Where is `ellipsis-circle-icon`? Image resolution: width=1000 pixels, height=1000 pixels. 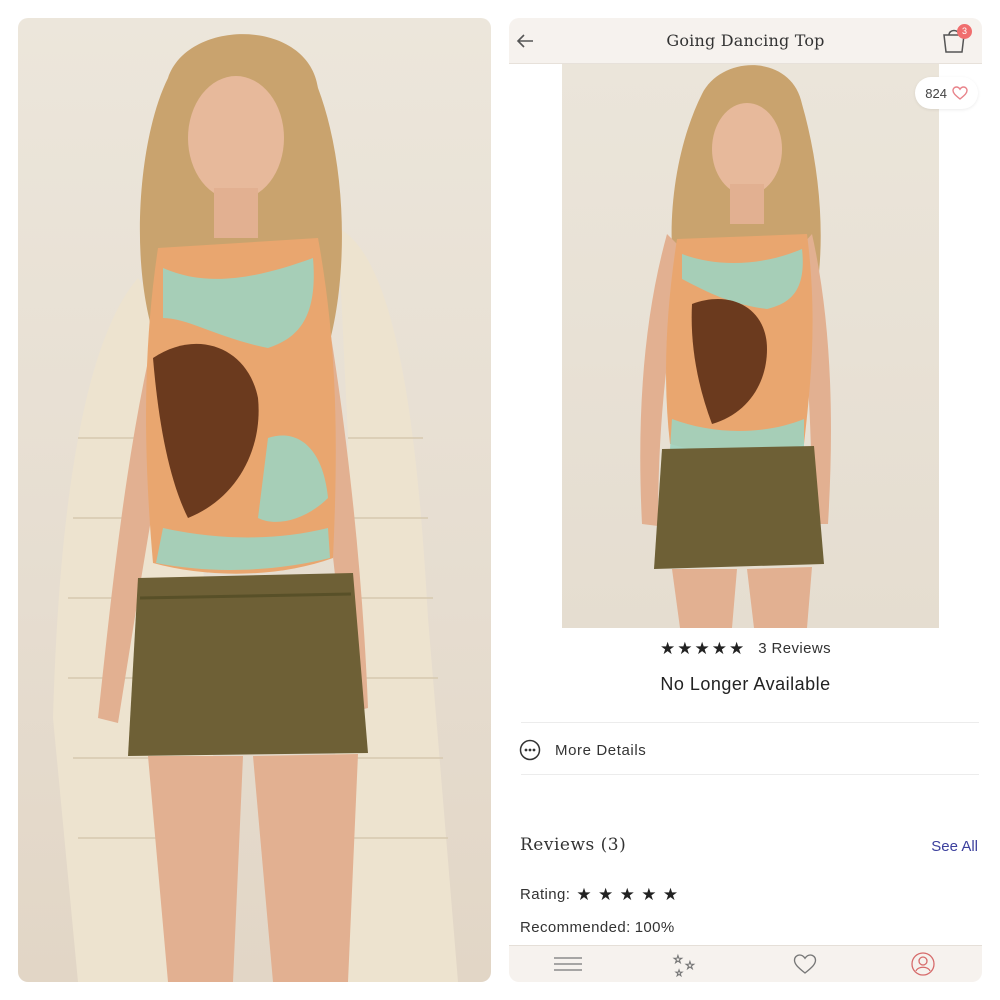 ellipsis-circle-icon is located at coordinates (530, 750).